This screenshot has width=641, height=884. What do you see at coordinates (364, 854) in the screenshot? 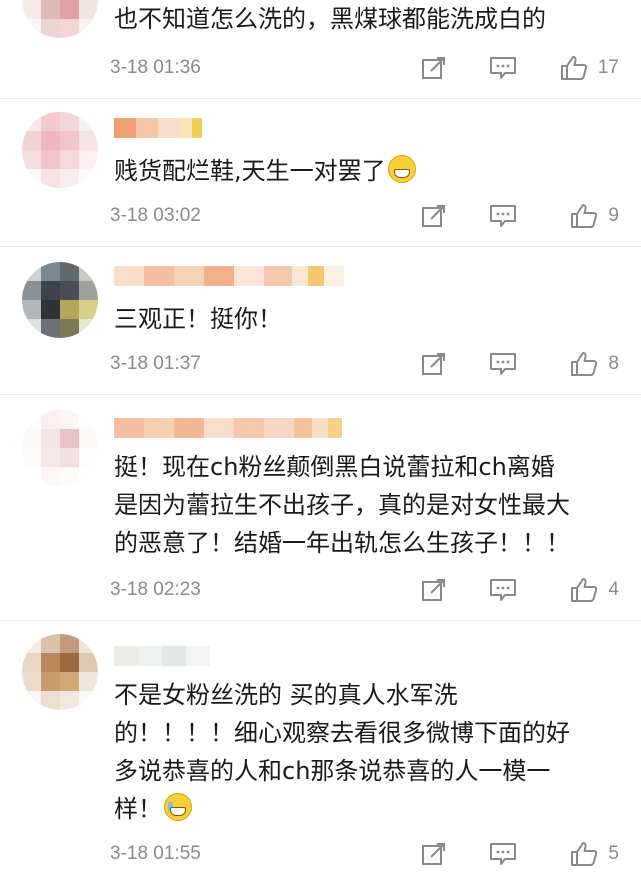
I see `comment-meta: 3-18 01:55 5` at bounding box center [364, 854].